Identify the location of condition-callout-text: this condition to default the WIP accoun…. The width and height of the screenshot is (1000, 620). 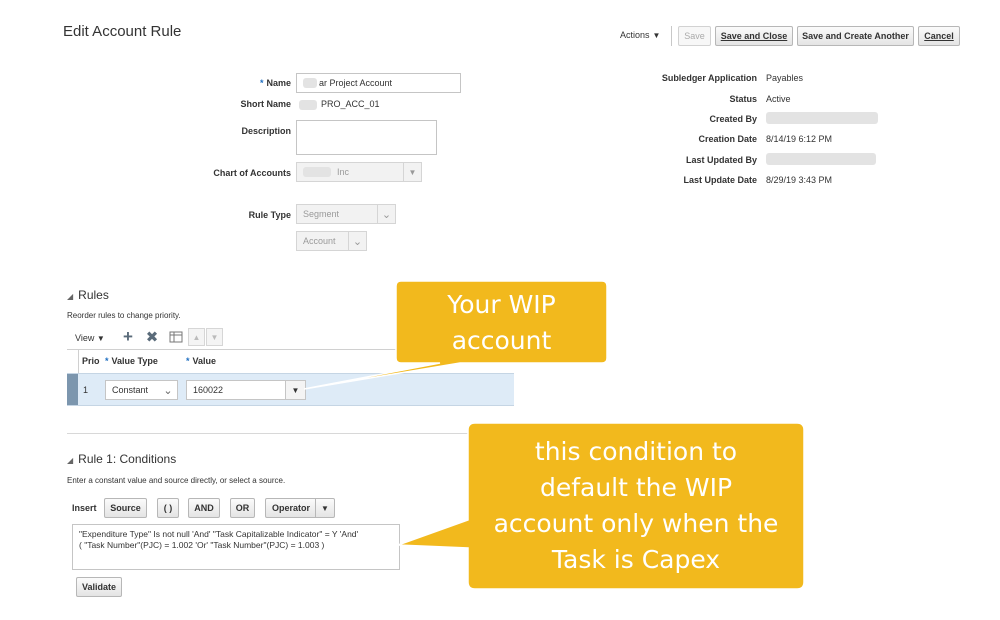
(636, 505).